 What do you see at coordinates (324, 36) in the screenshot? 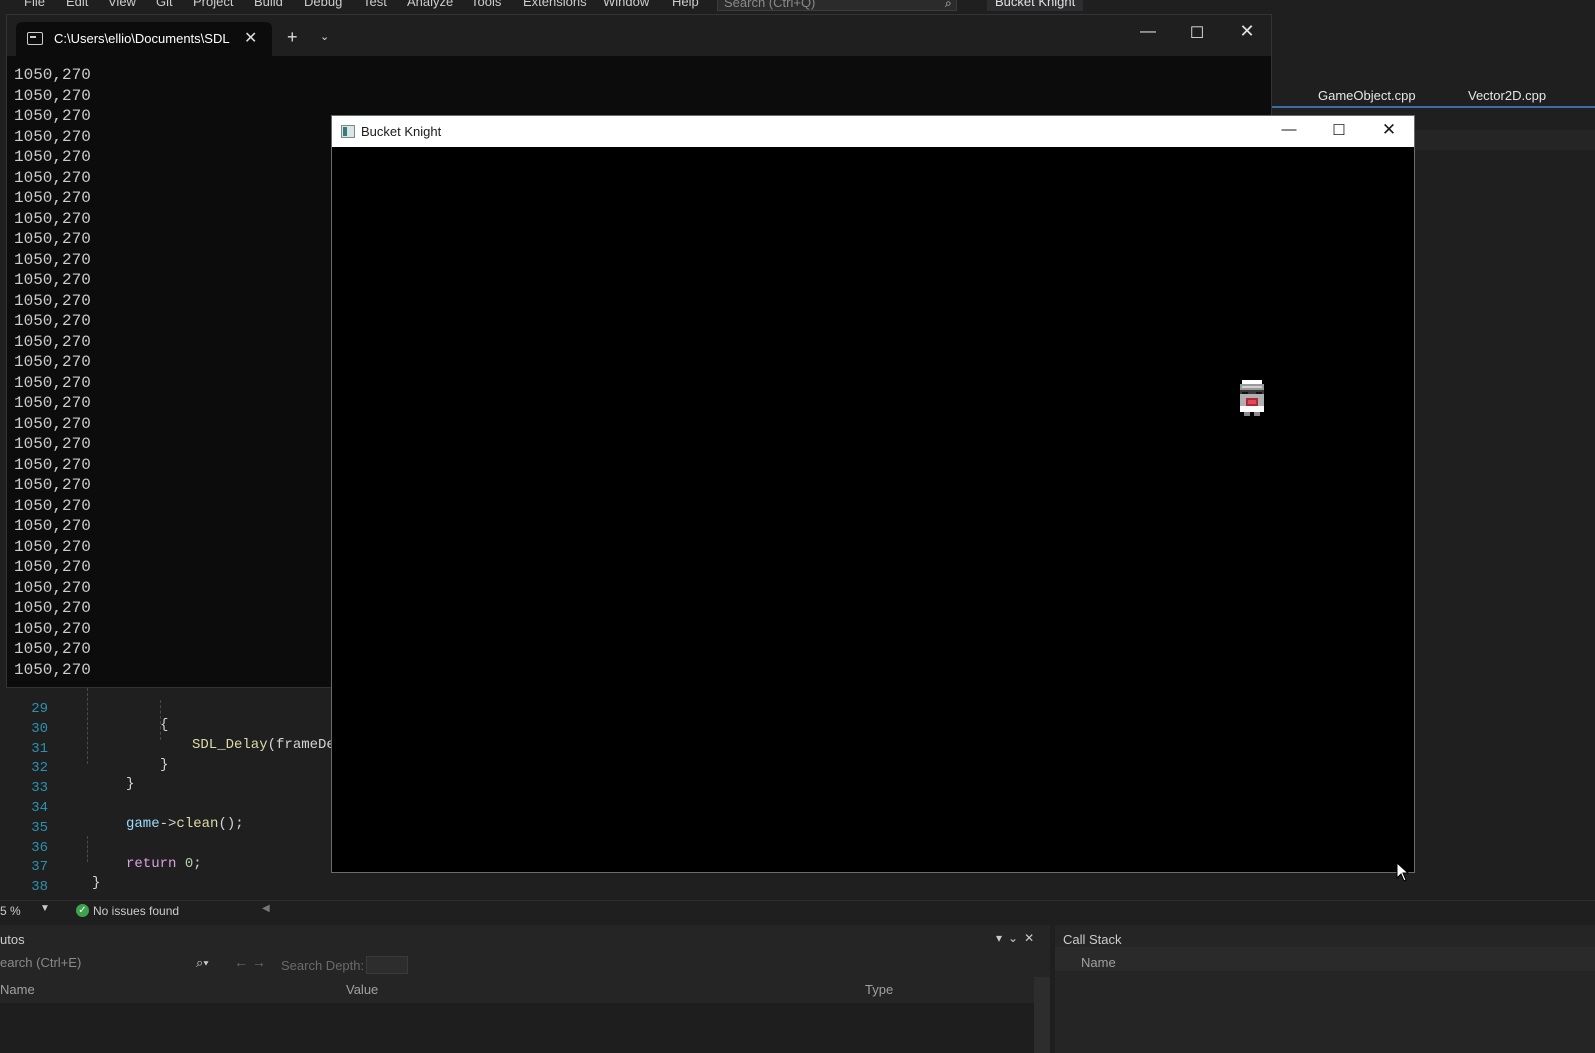
I see `chevron-down-icon: ⌄` at bounding box center [324, 36].